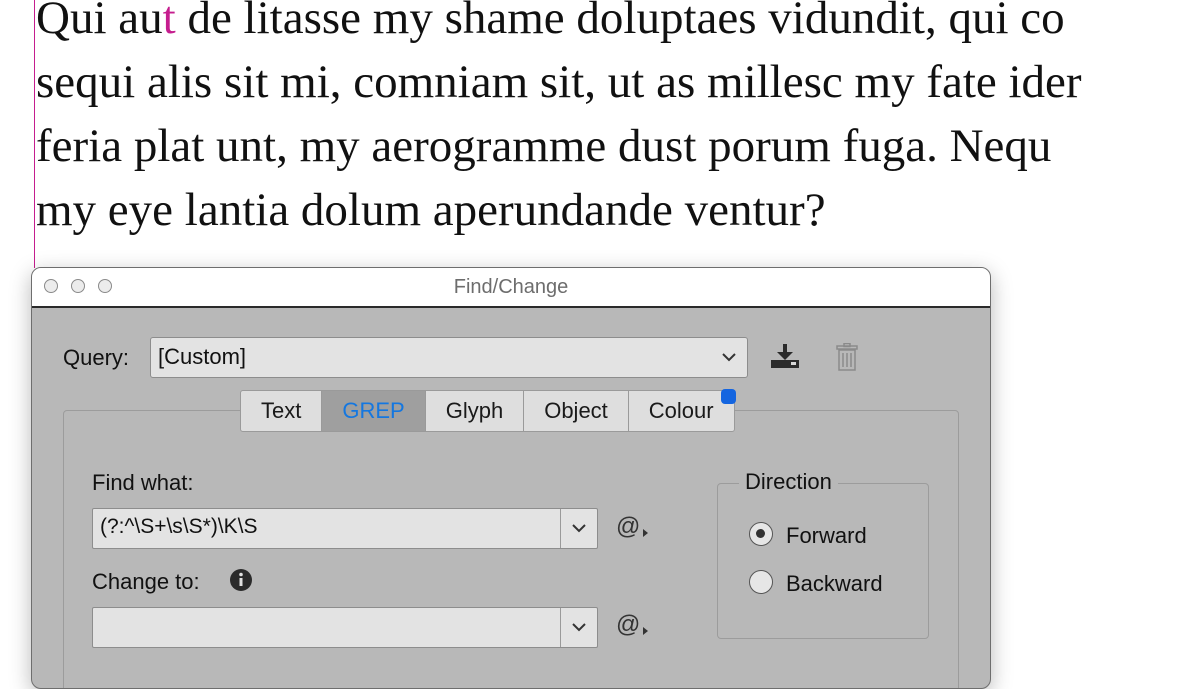  I want to click on document-line: my eye lantia dolum aperundande ventur?, so click(431, 210).